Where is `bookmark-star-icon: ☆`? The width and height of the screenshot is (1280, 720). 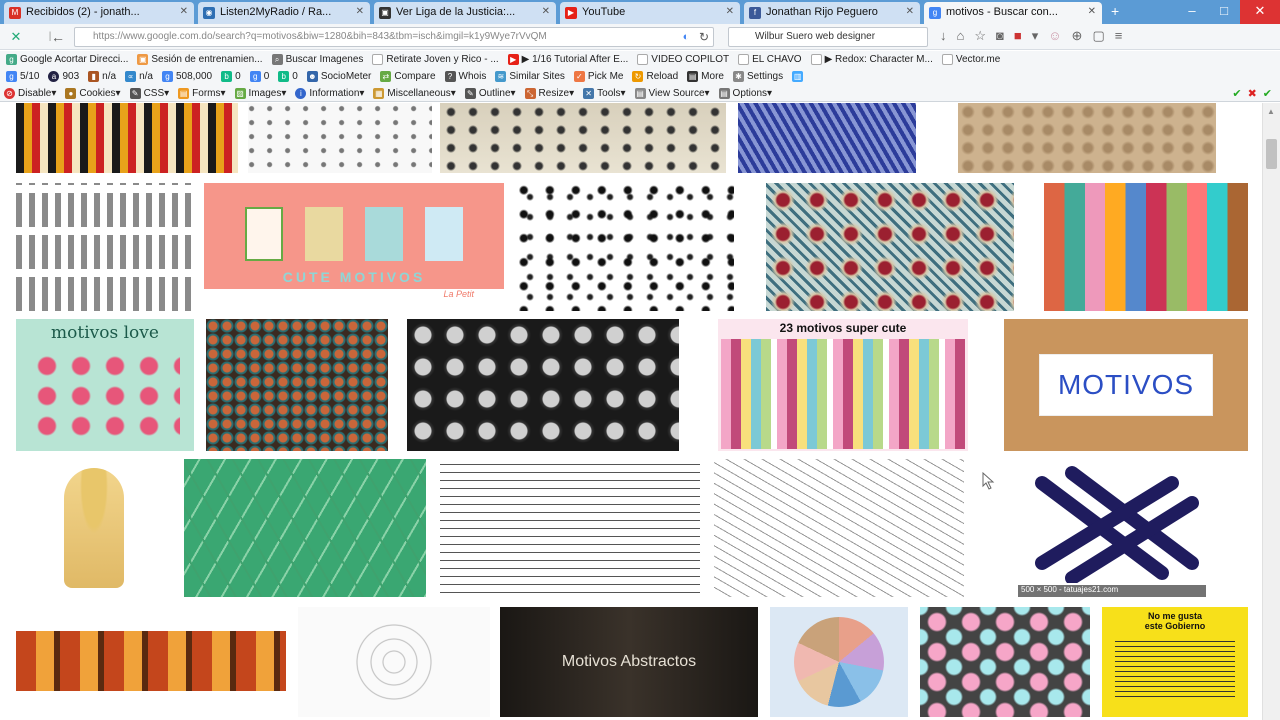 bookmark-star-icon: ☆ is located at coordinates (980, 36).